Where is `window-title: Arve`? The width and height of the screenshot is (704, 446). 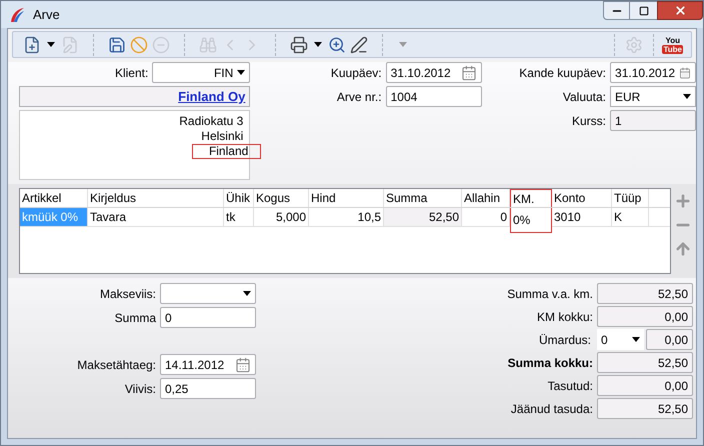 window-title: Arve is located at coordinates (46, 15).